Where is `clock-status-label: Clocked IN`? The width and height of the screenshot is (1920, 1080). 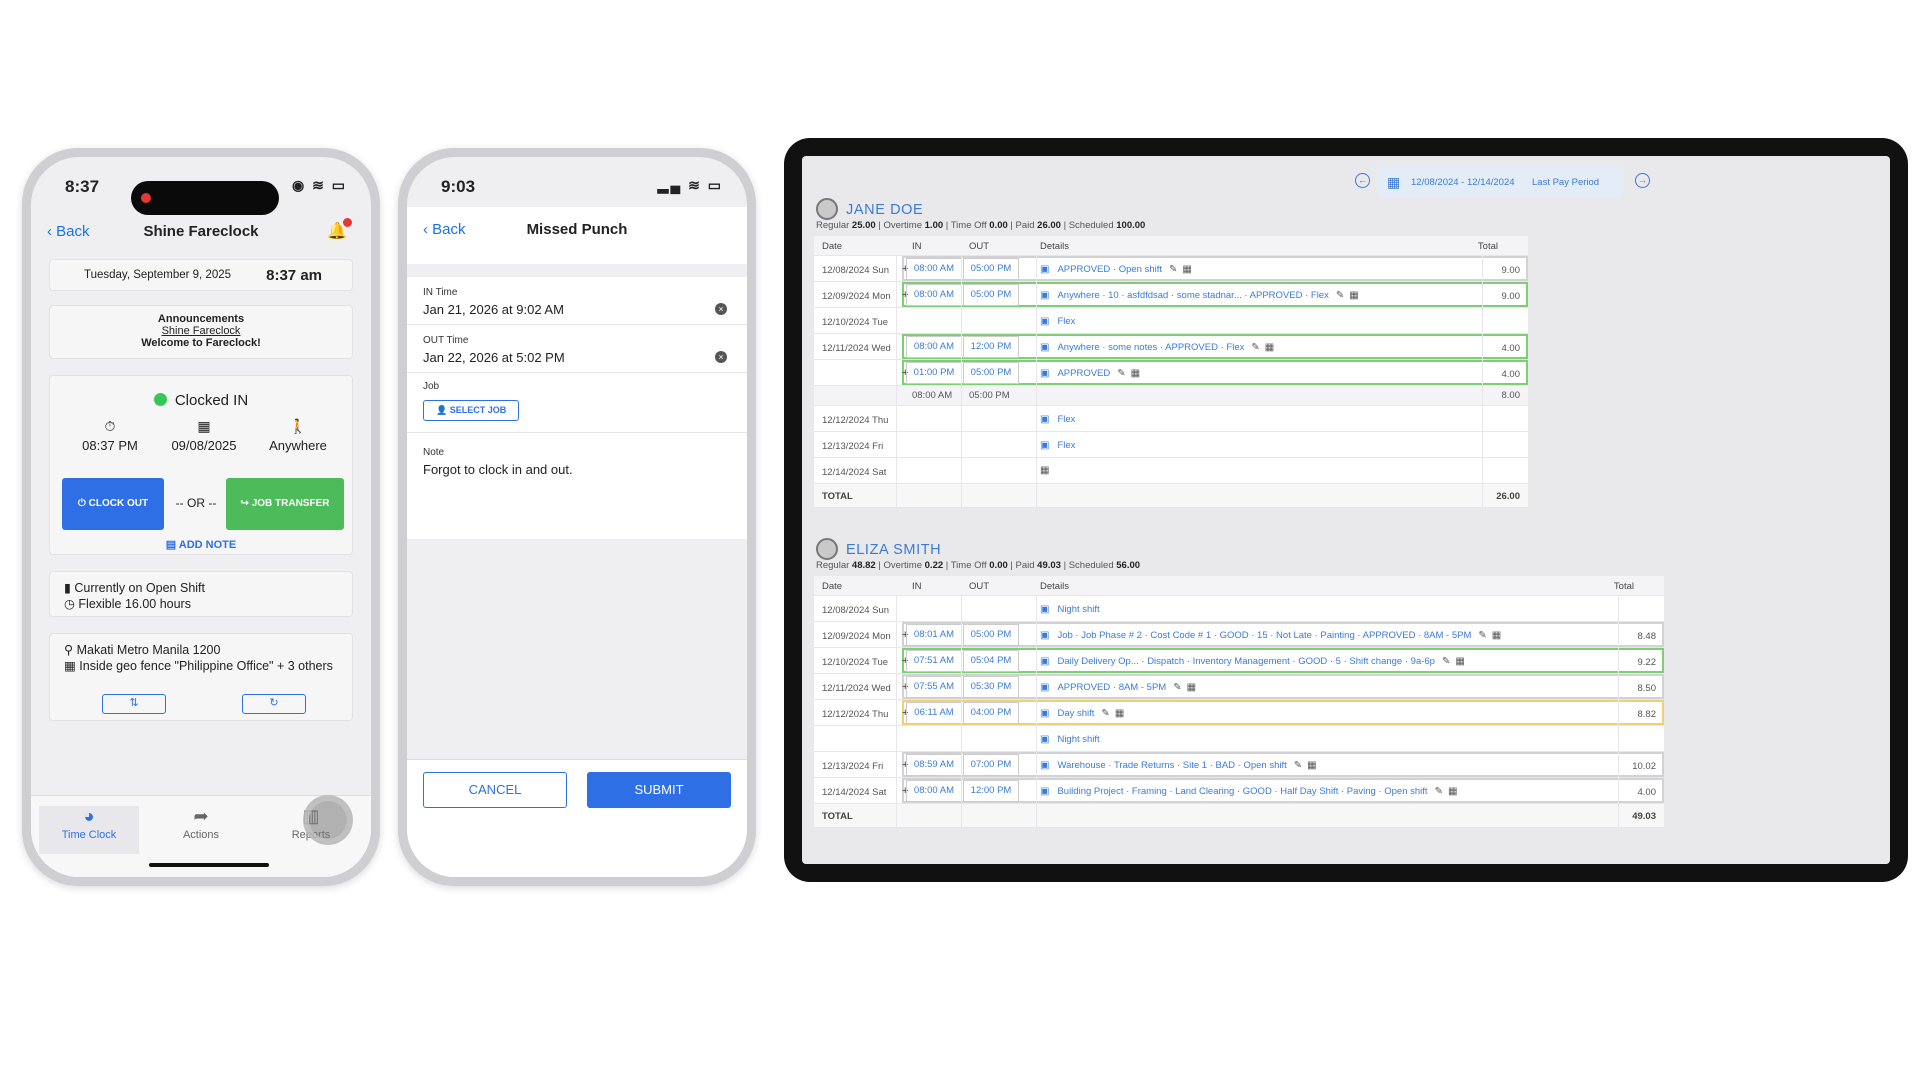 clock-status-label: Clocked IN is located at coordinates (211, 400).